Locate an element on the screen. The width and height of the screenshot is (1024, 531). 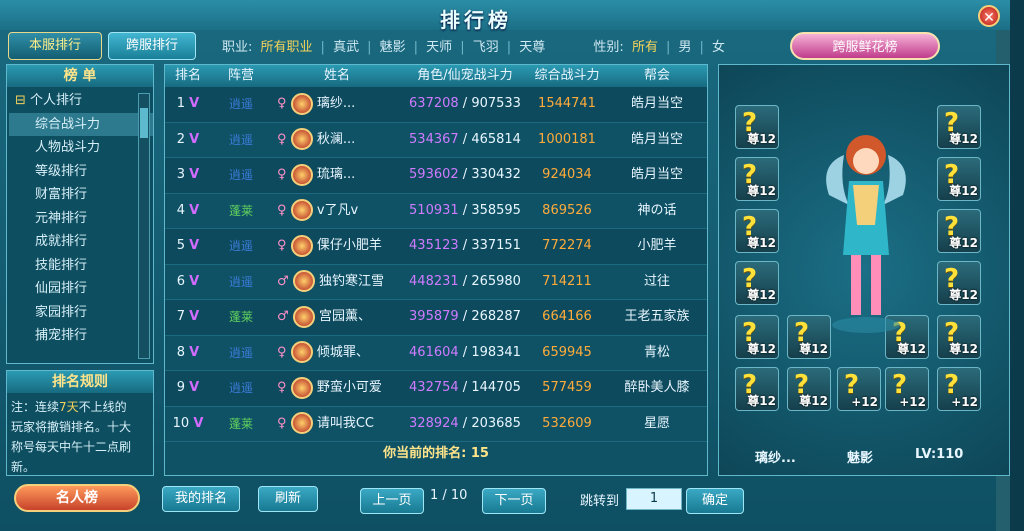
job-filter-all: 所有职业 is located at coordinates (287, 47).